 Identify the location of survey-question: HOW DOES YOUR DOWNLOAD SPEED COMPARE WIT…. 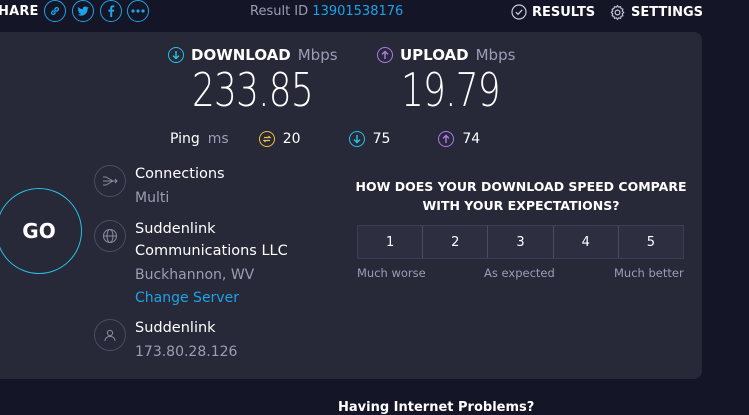
(521, 196).